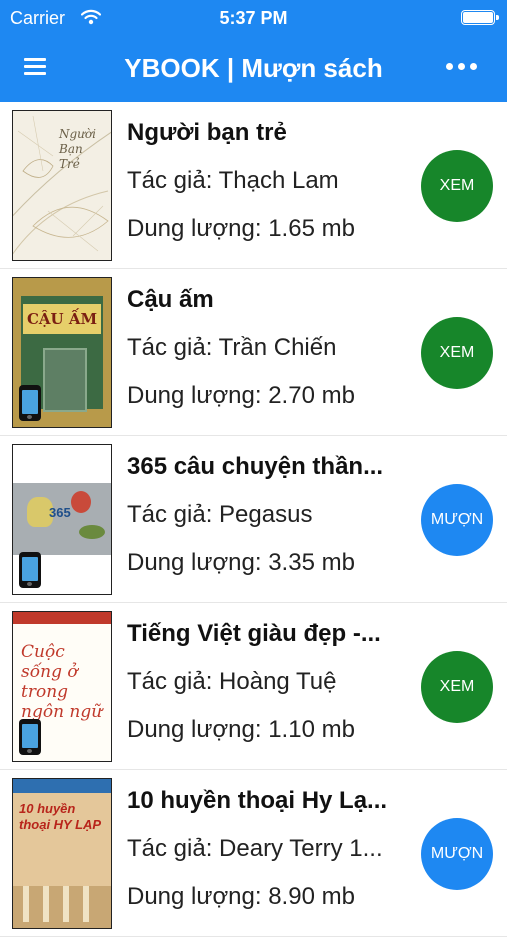  Describe the element at coordinates (480, 17) in the screenshot. I see `battery-icon` at that location.